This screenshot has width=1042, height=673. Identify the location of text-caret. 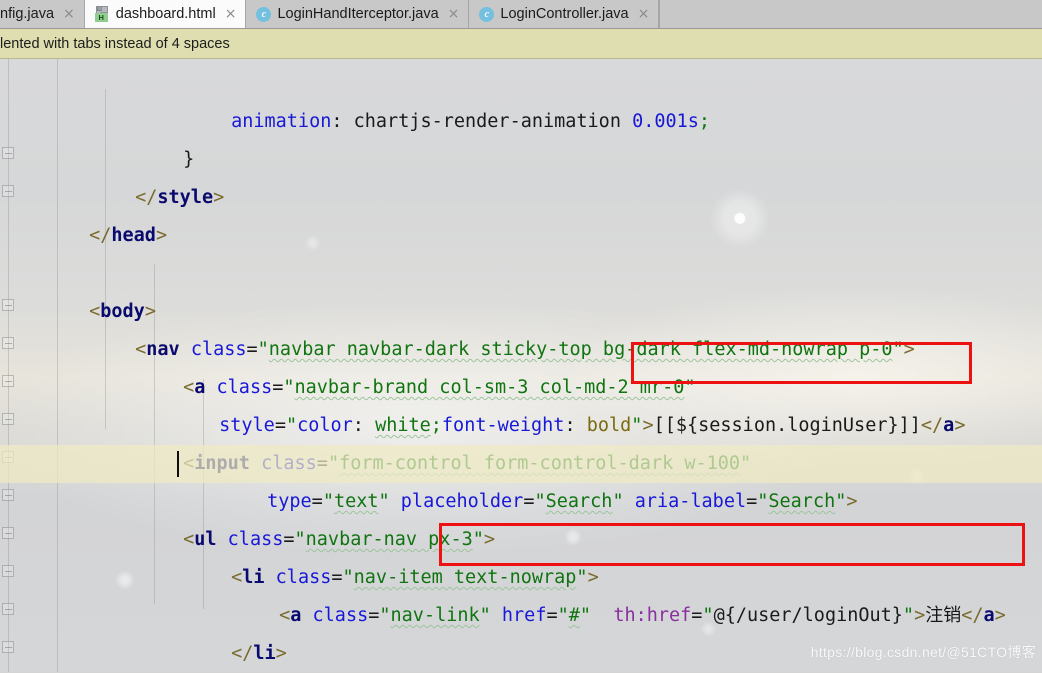
(178, 464).